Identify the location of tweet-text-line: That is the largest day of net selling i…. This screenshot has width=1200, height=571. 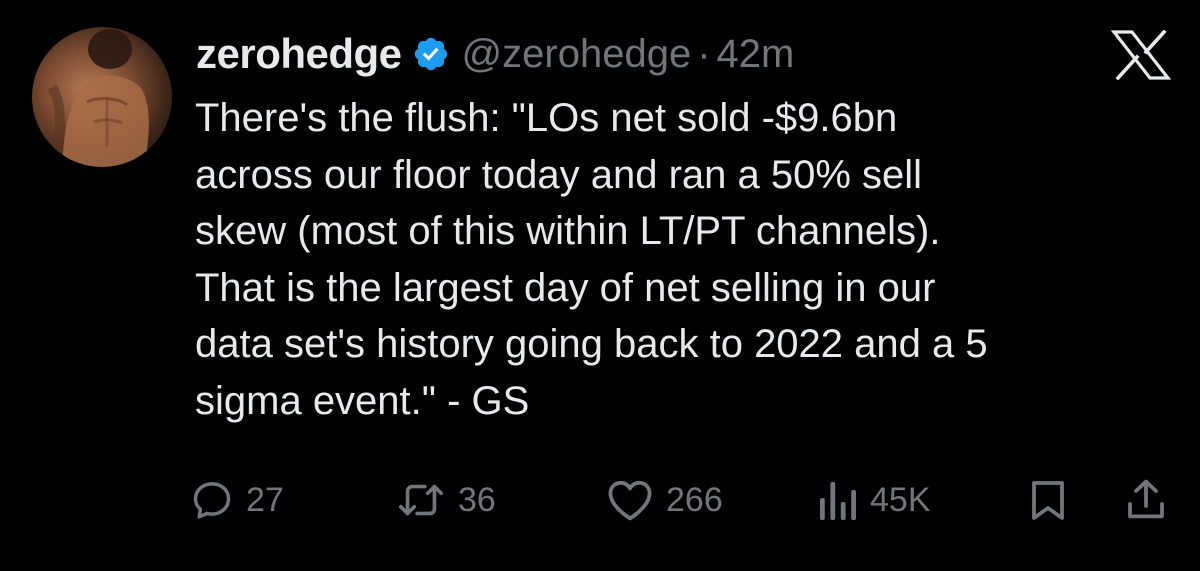
(565, 287).